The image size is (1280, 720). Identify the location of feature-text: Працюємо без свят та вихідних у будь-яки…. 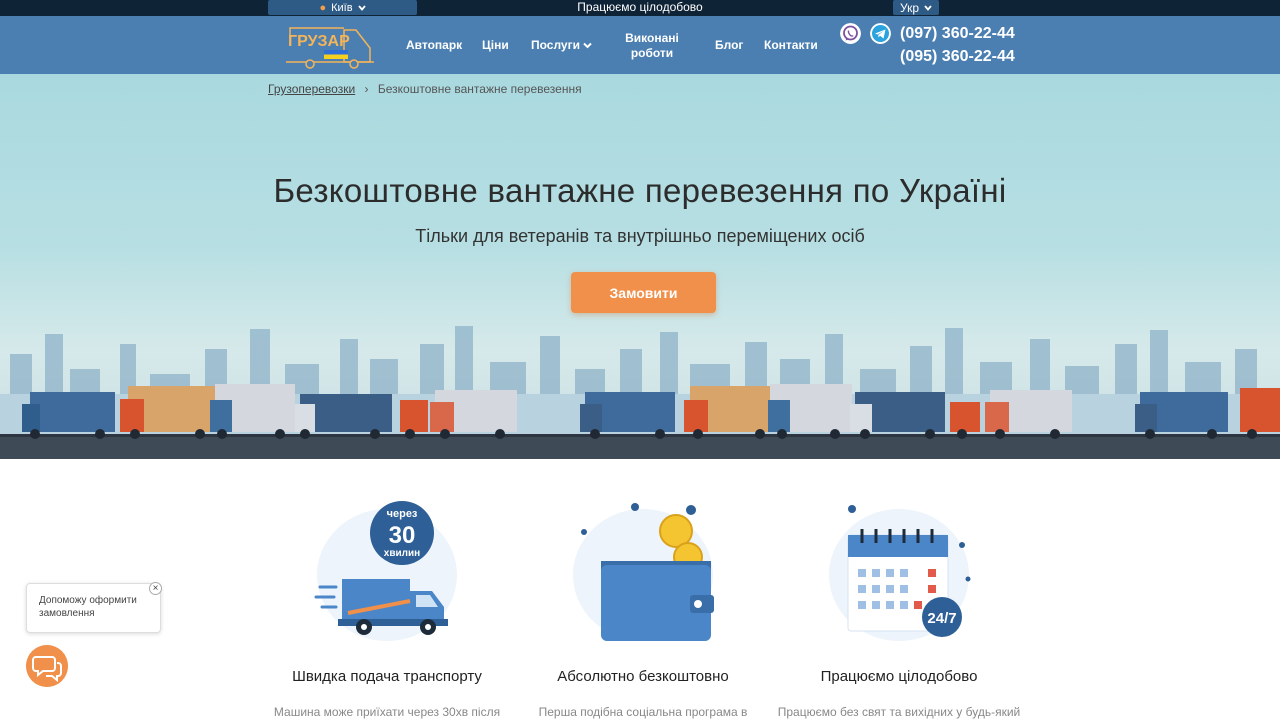
(899, 712).